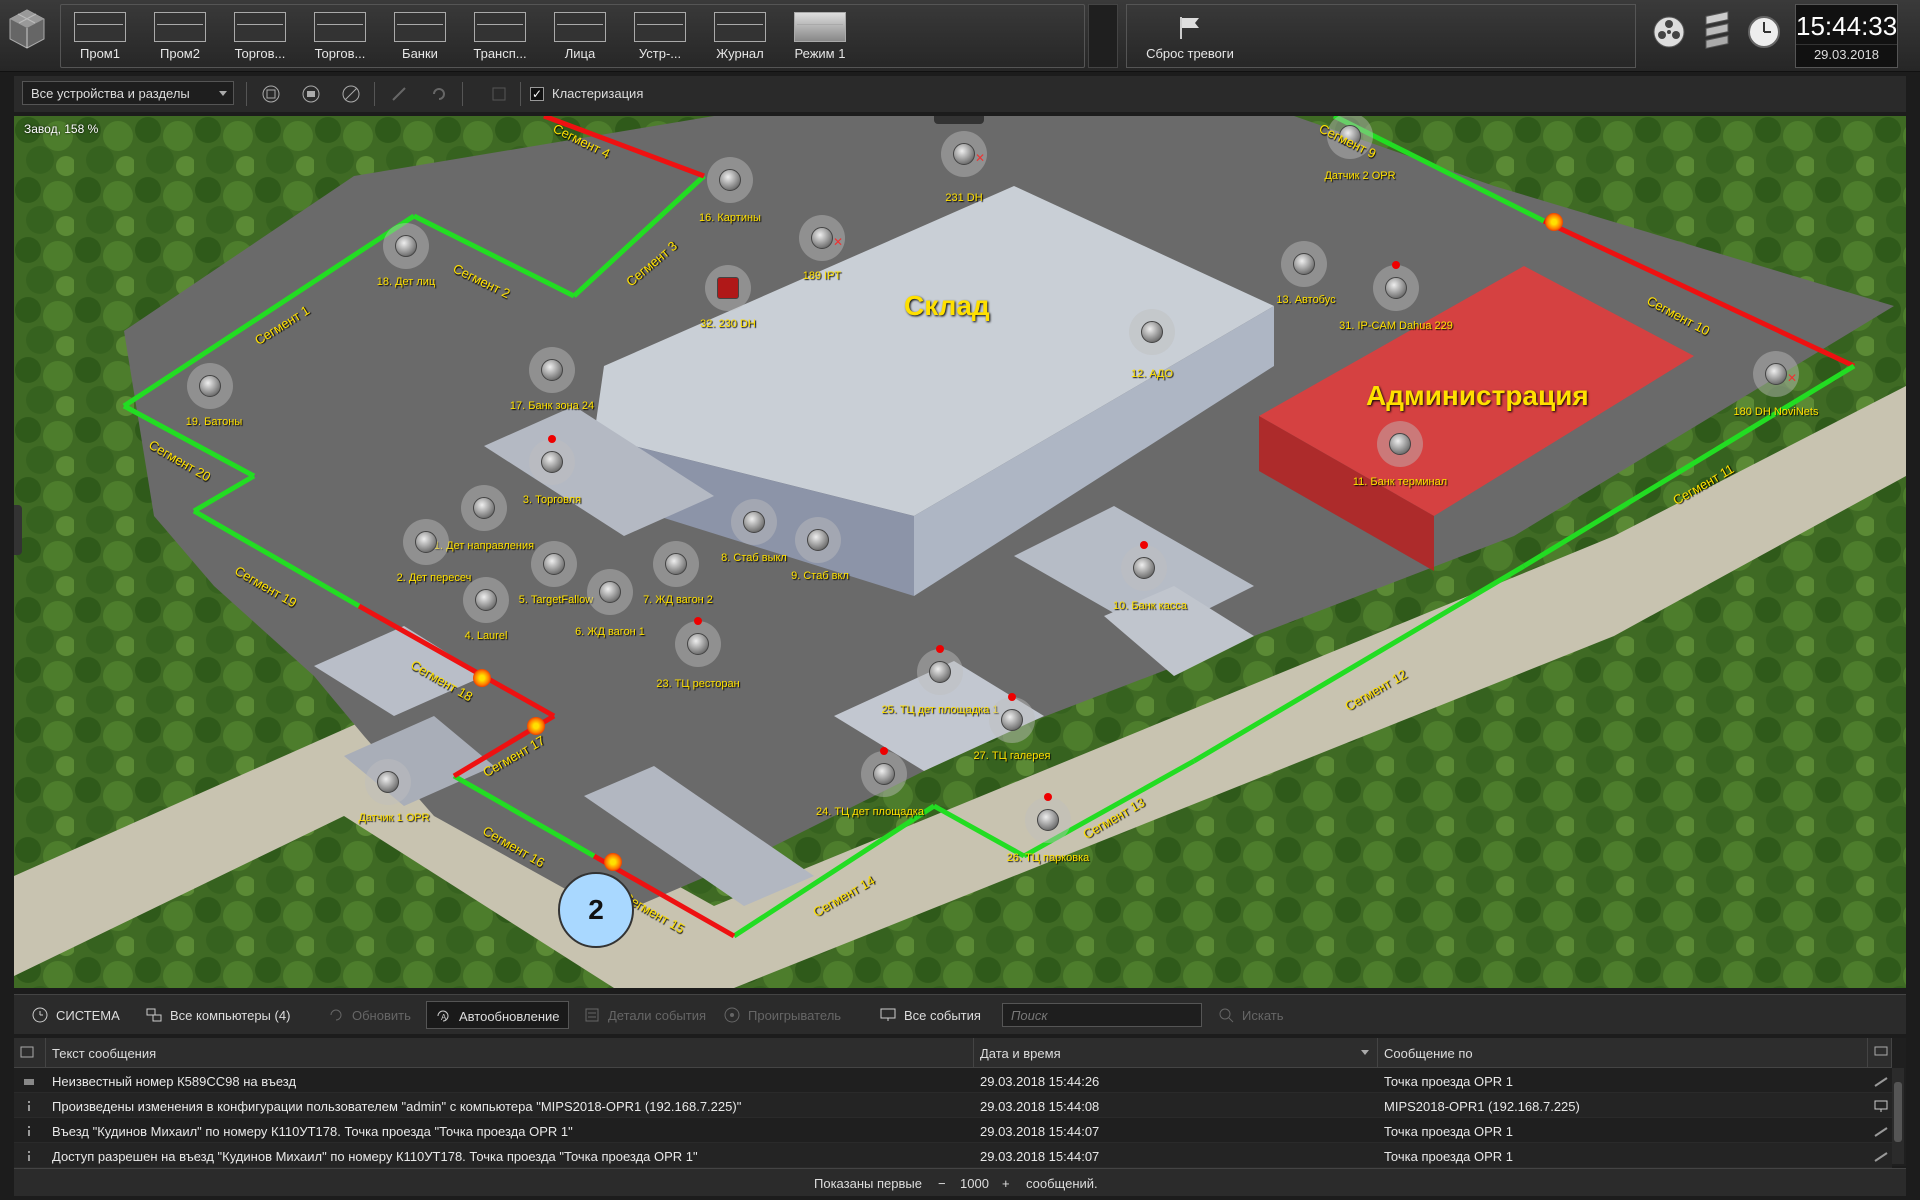 The width and height of the screenshot is (1920, 1200). What do you see at coordinates (128, 93) in the screenshot?
I see `device-scope-select: Все устройства и разделы` at bounding box center [128, 93].